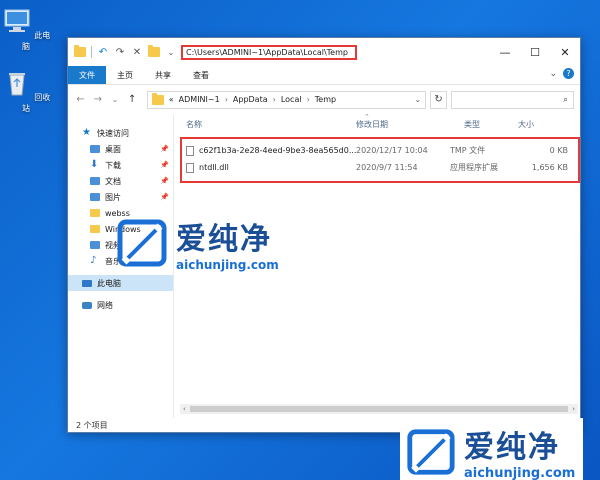 The width and height of the screenshot is (600, 480). Describe the element at coordinates (190, 150) in the screenshot. I see `file-icon` at that location.